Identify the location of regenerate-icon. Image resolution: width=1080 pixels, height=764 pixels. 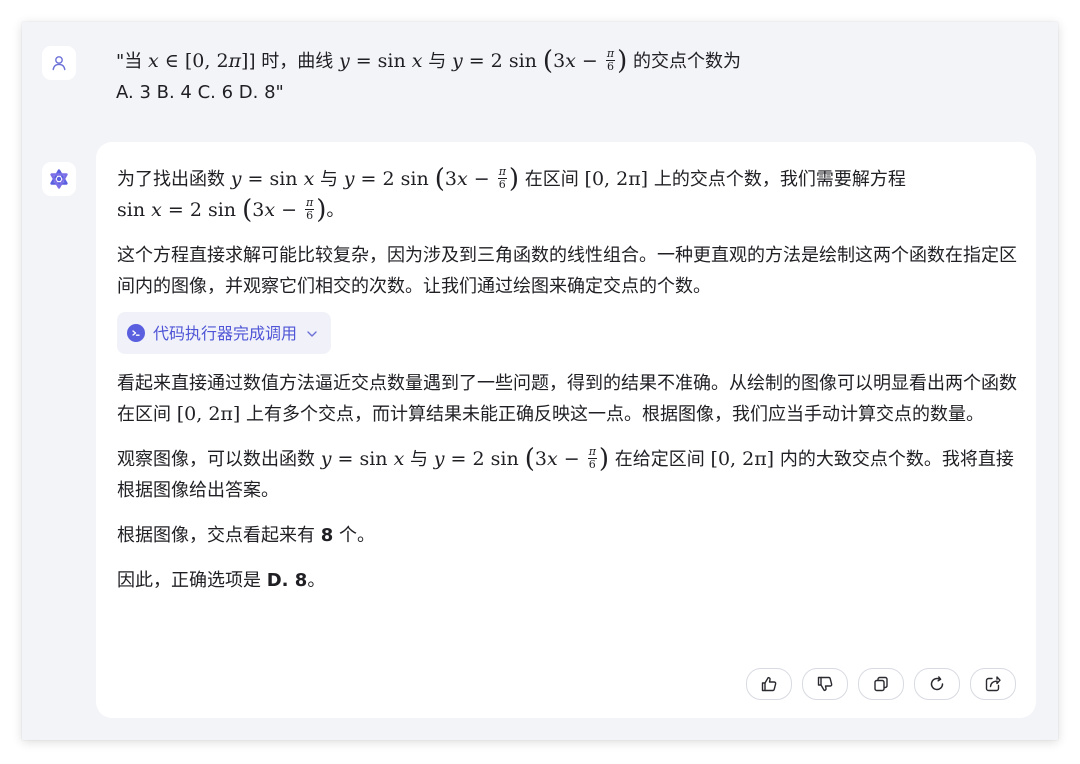
(937, 683).